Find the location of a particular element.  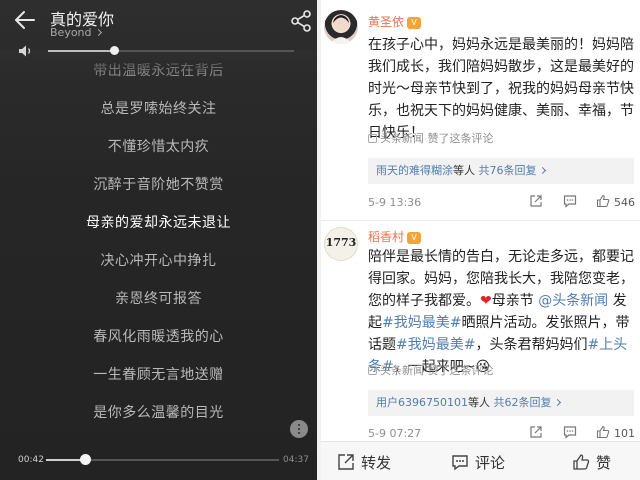

lyric-line: 总是罗嗦始终关注 is located at coordinates (158, 109).